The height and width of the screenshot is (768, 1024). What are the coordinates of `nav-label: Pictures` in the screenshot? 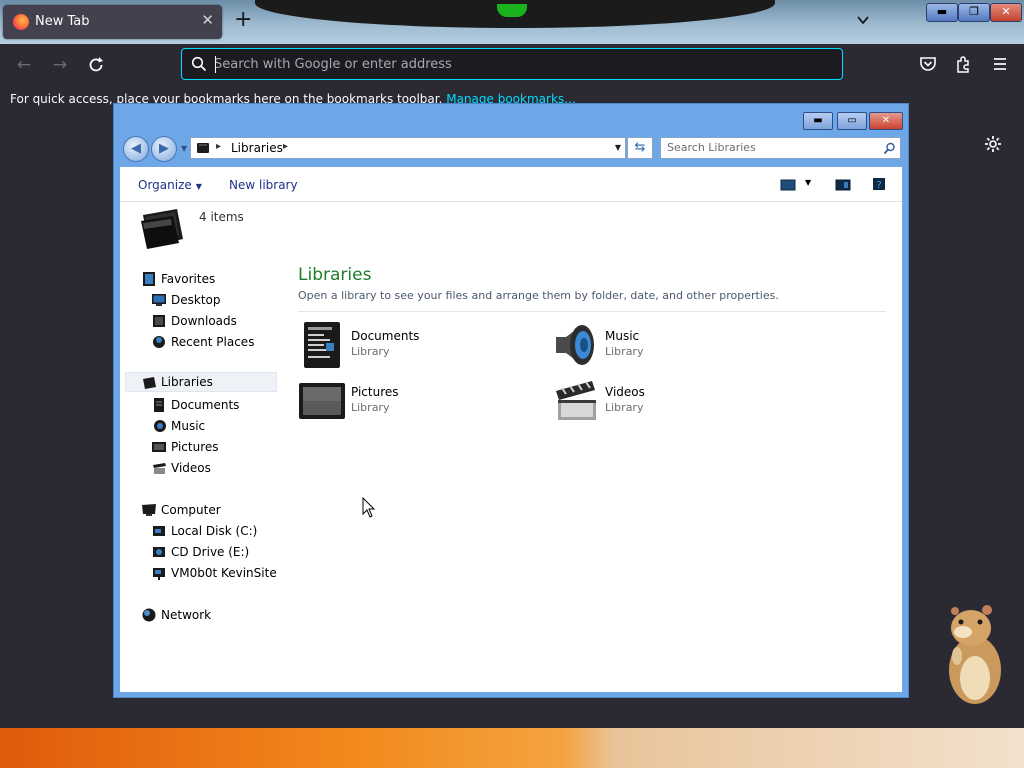 It's located at (195, 447).